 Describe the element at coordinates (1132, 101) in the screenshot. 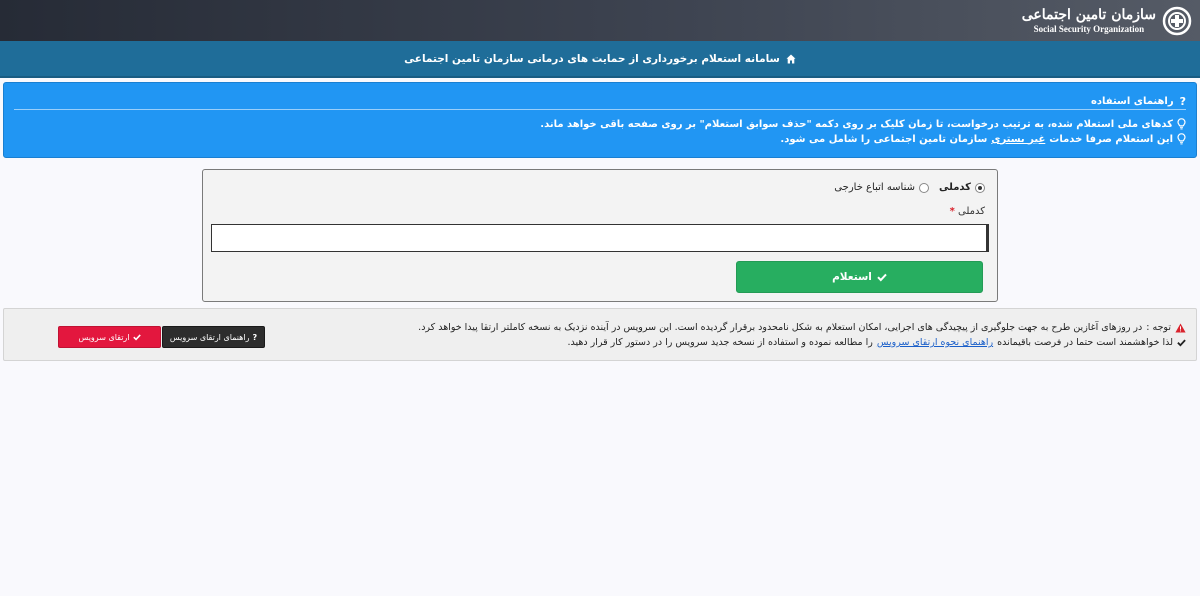

I see `guide-title: راهنمای استفاده` at that location.